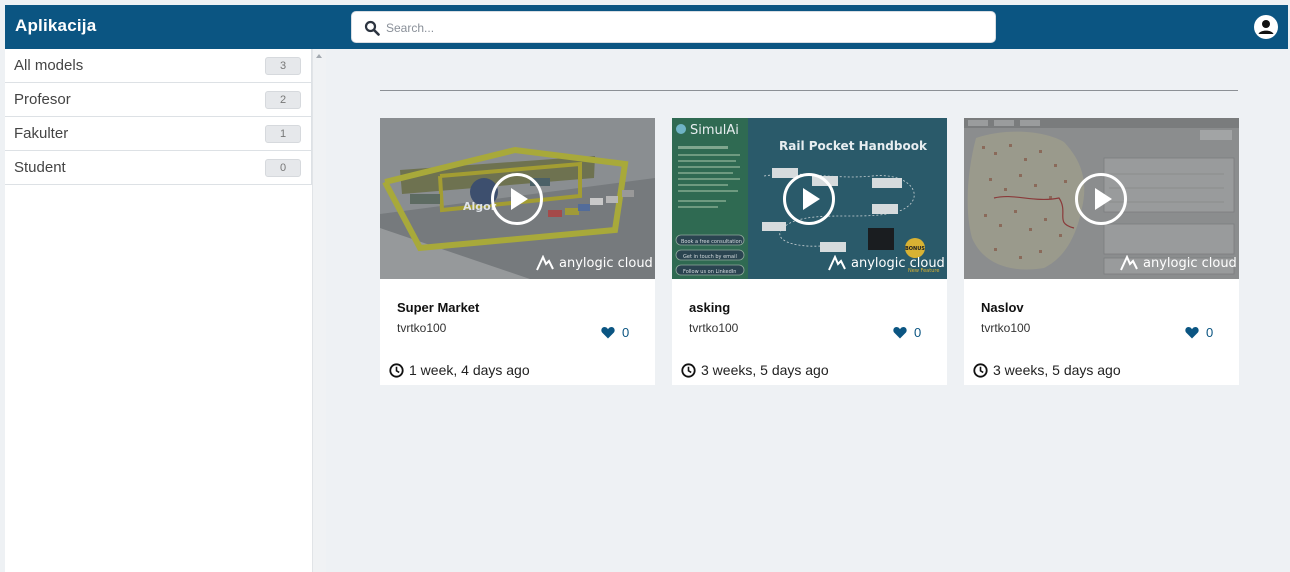 The image size is (1290, 572). What do you see at coordinates (438, 307) in the screenshot?
I see `model-title: Super Market` at bounding box center [438, 307].